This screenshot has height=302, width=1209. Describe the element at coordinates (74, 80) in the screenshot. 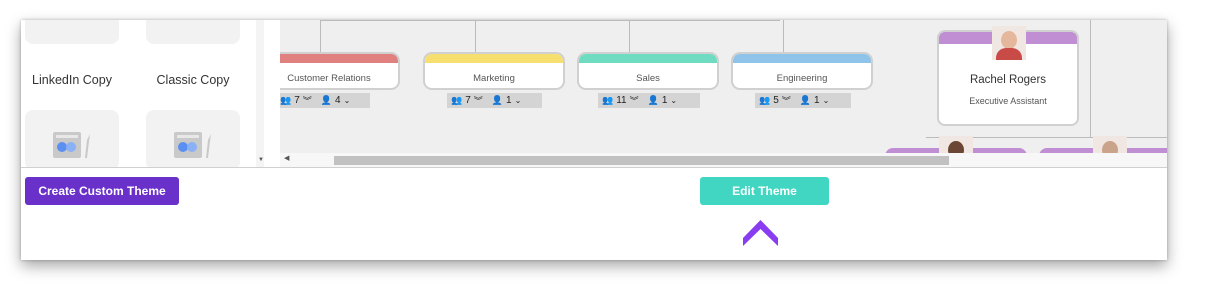

I see `theme-label-linkedin-copy: LinkedIn Copy` at that location.